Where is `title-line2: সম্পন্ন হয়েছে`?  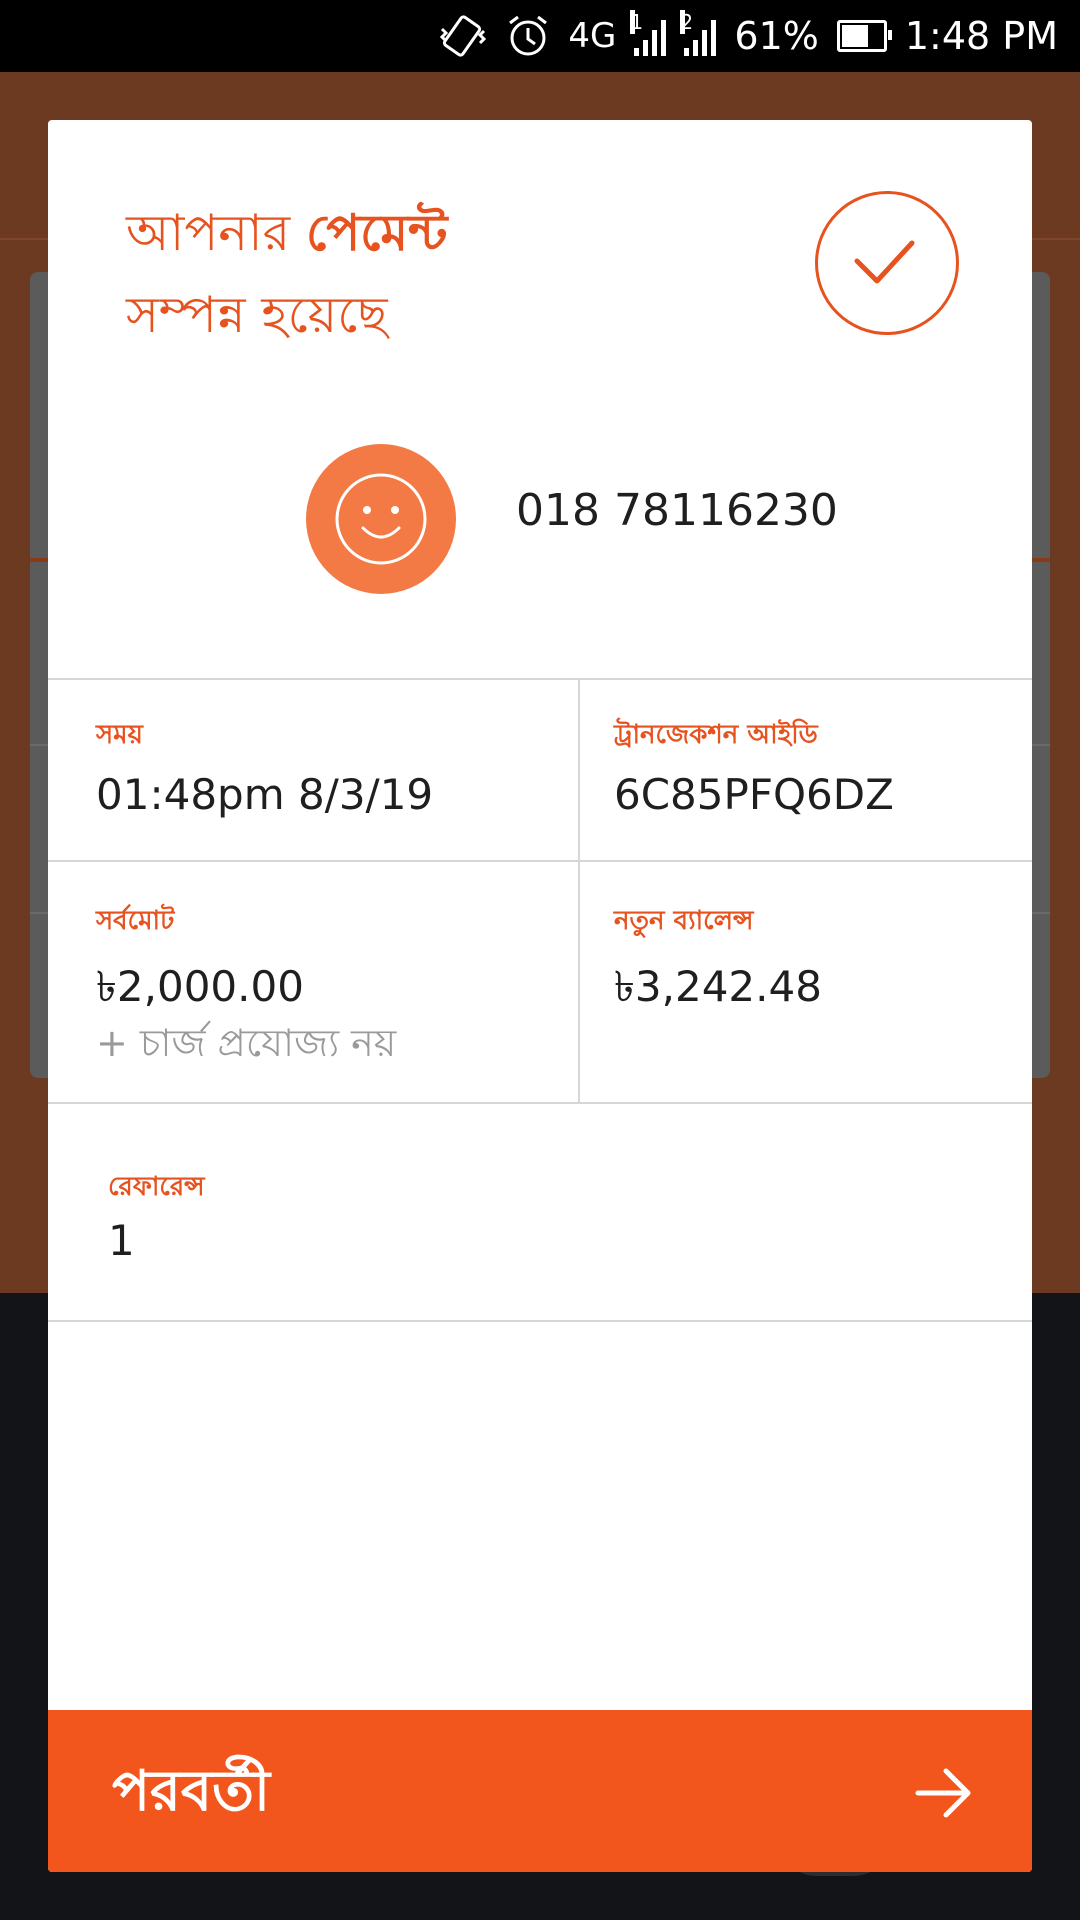
title-line2: সম্পন্ন হয়েছে is located at coordinates (257, 315).